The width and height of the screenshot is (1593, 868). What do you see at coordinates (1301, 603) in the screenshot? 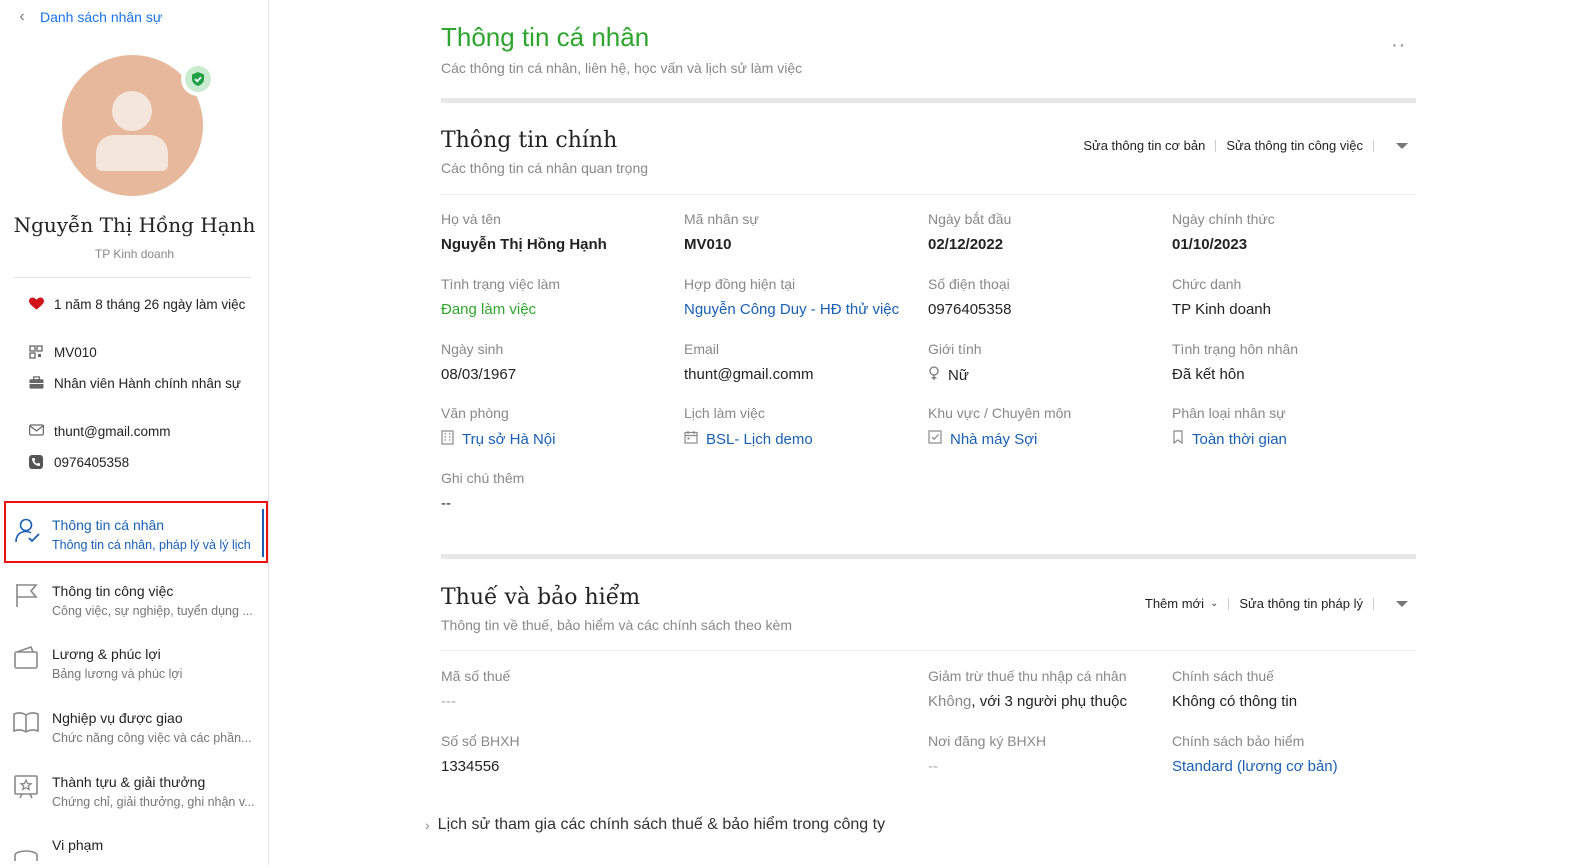
I see `edit-legal-info-button: Sửa thông tin pháp lý` at bounding box center [1301, 603].